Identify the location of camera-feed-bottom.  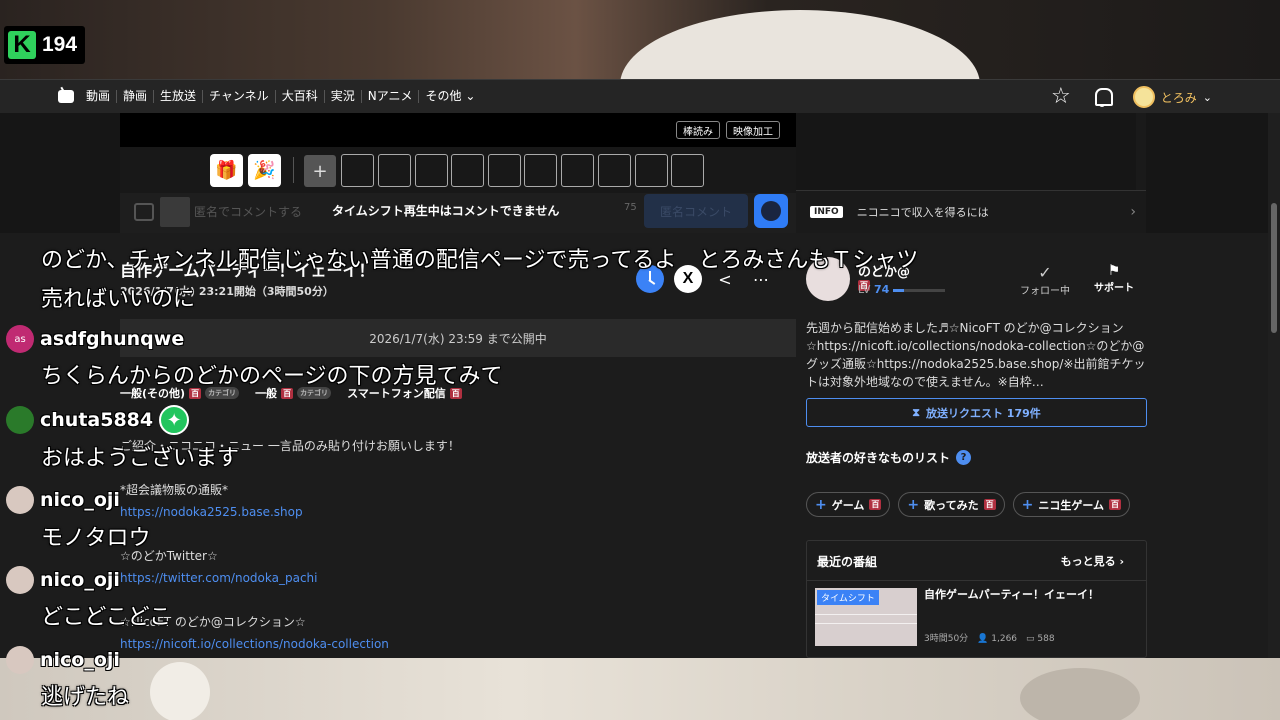
(640, 689).